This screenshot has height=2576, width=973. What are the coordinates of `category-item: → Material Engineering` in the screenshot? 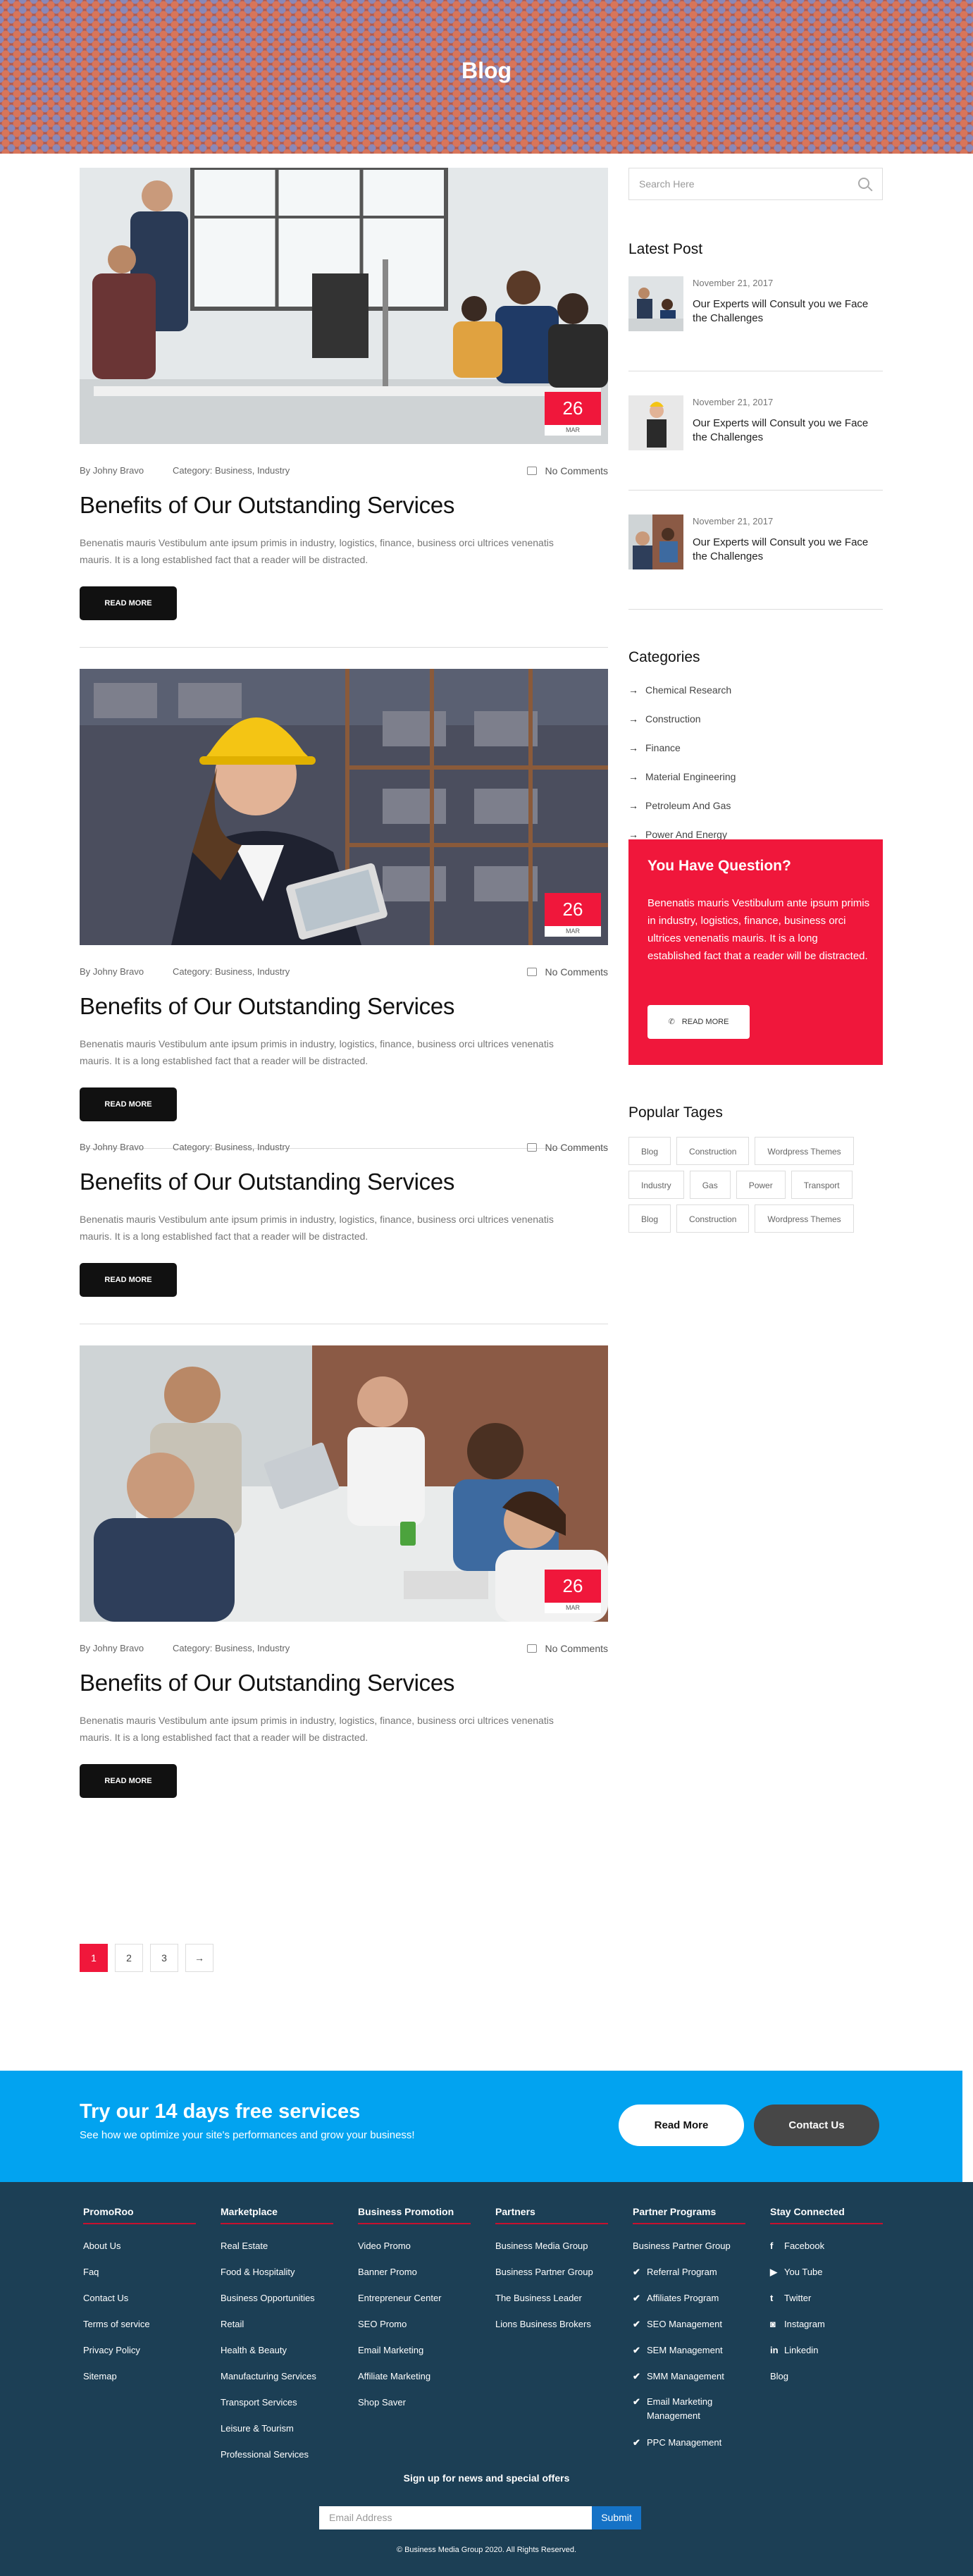 It's located at (755, 777).